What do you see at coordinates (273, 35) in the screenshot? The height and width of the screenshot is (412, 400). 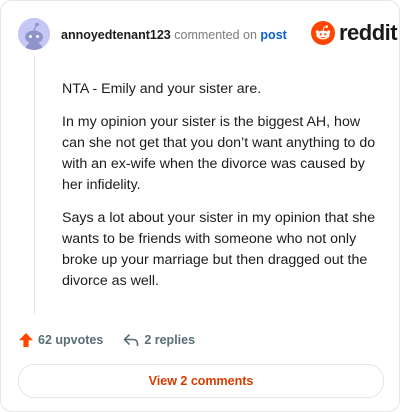 I see `post-link: post` at bounding box center [273, 35].